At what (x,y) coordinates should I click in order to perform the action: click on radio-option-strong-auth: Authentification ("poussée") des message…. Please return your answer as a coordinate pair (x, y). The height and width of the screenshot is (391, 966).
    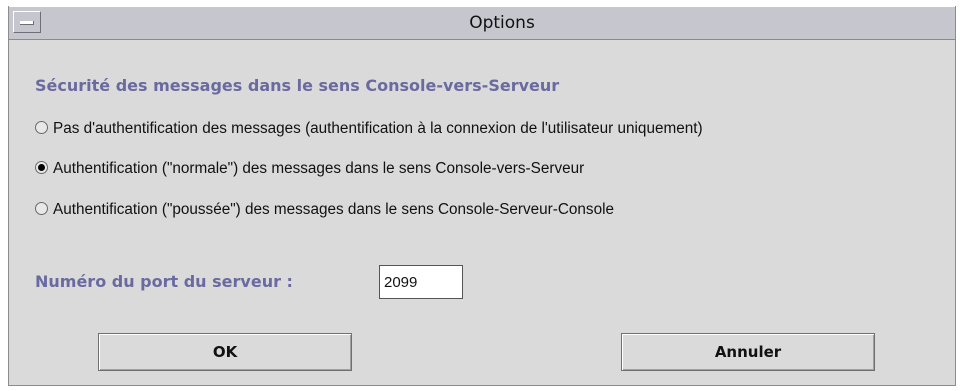
    Looking at the image, I should click on (324, 210).